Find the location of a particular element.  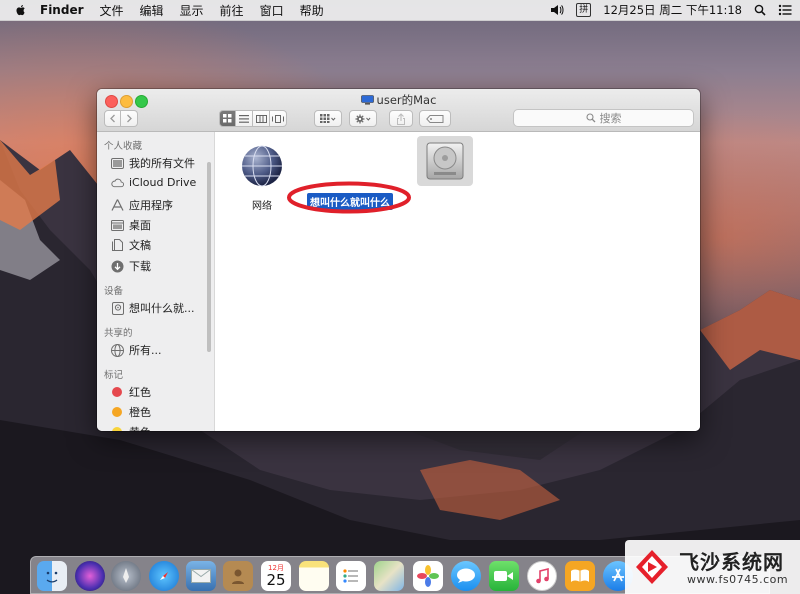

sidebar-item-all-my-files: 我的所有文件 is located at coordinates (153, 163).